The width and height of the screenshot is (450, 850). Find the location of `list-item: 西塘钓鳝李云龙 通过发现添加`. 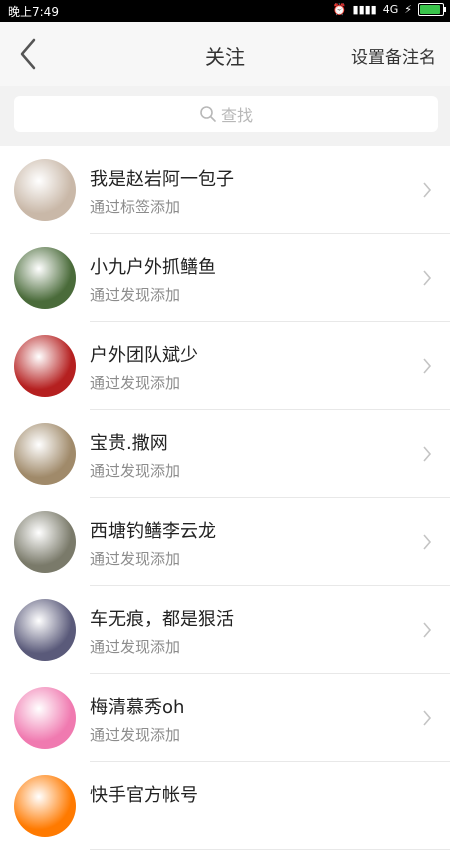

list-item: 西塘钓鳝李云龙 通过发现添加 is located at coordinates (225, 542).